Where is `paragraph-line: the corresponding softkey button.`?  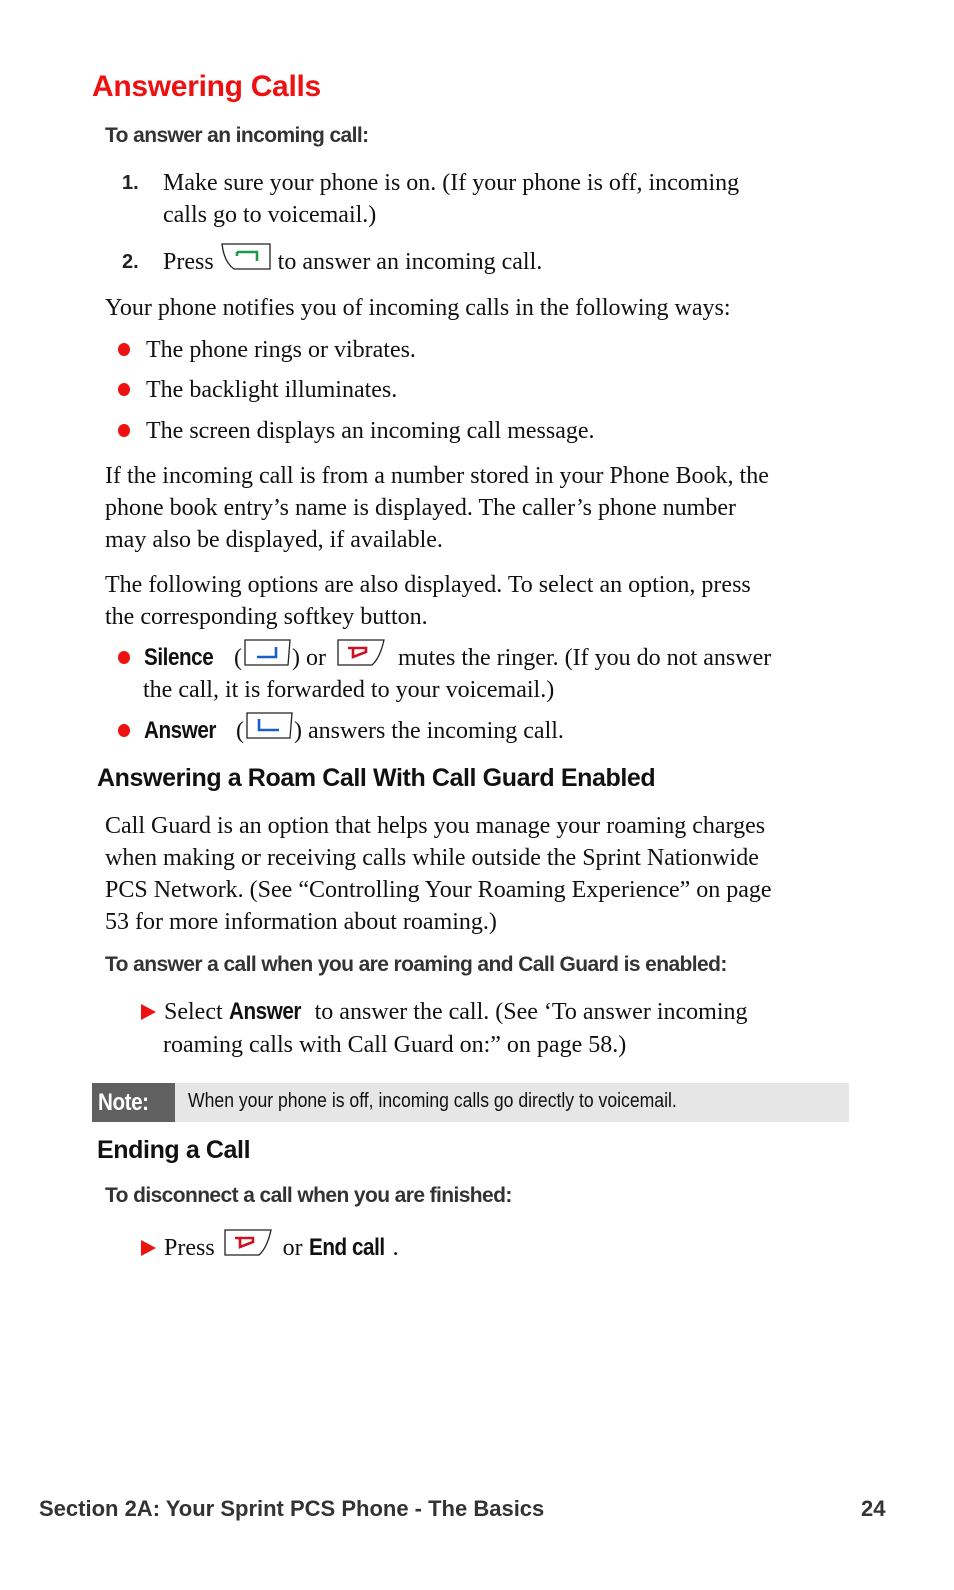
paragraph-line: the corresponding softkey button. is located at coordinates (266, 617).